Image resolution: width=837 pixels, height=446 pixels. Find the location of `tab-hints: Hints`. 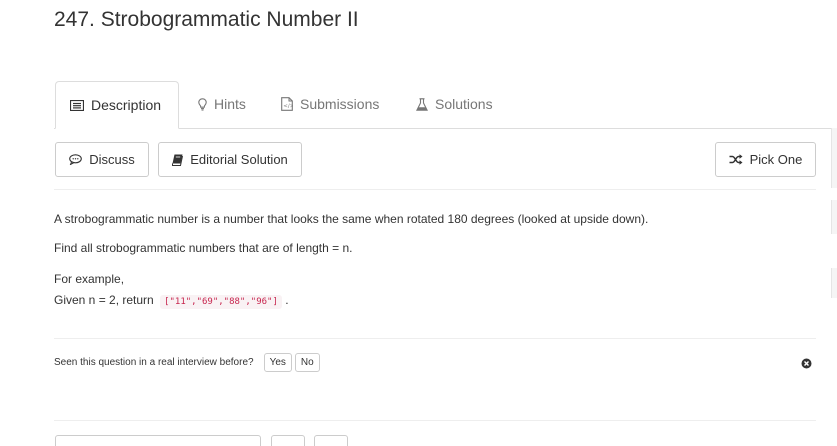

tab-hints: Hints is located at coordinates (222, 104).